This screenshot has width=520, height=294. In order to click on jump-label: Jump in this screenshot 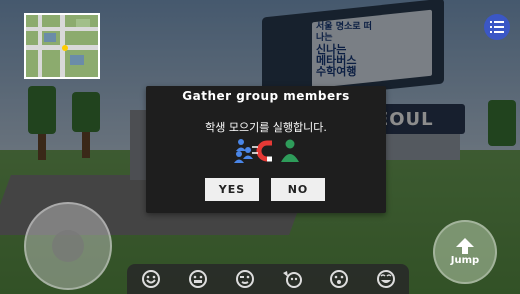, I will do `click(465, 260)`.